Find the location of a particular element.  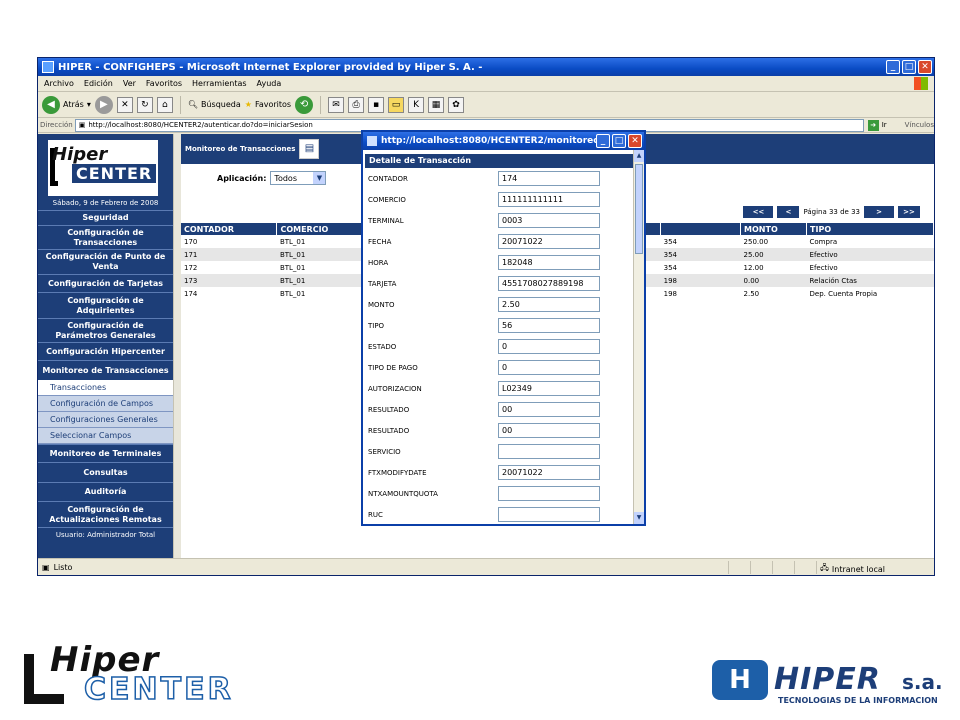

field-input: 111111111111 is located at coordinates (549, 199).